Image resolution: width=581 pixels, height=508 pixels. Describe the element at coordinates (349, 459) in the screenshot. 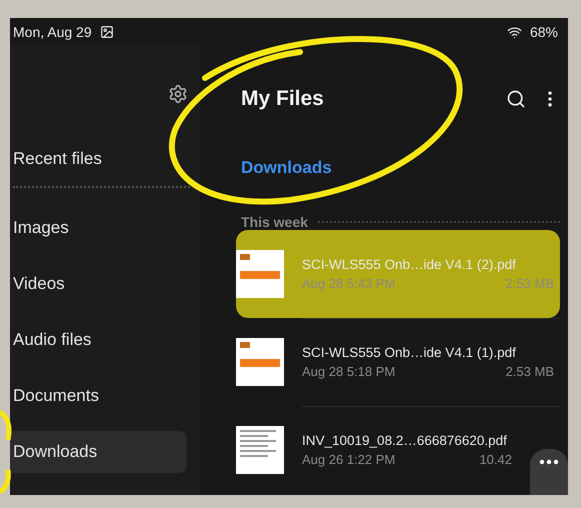

I see `file-date: Aug 26 1:22 PM` at that location.